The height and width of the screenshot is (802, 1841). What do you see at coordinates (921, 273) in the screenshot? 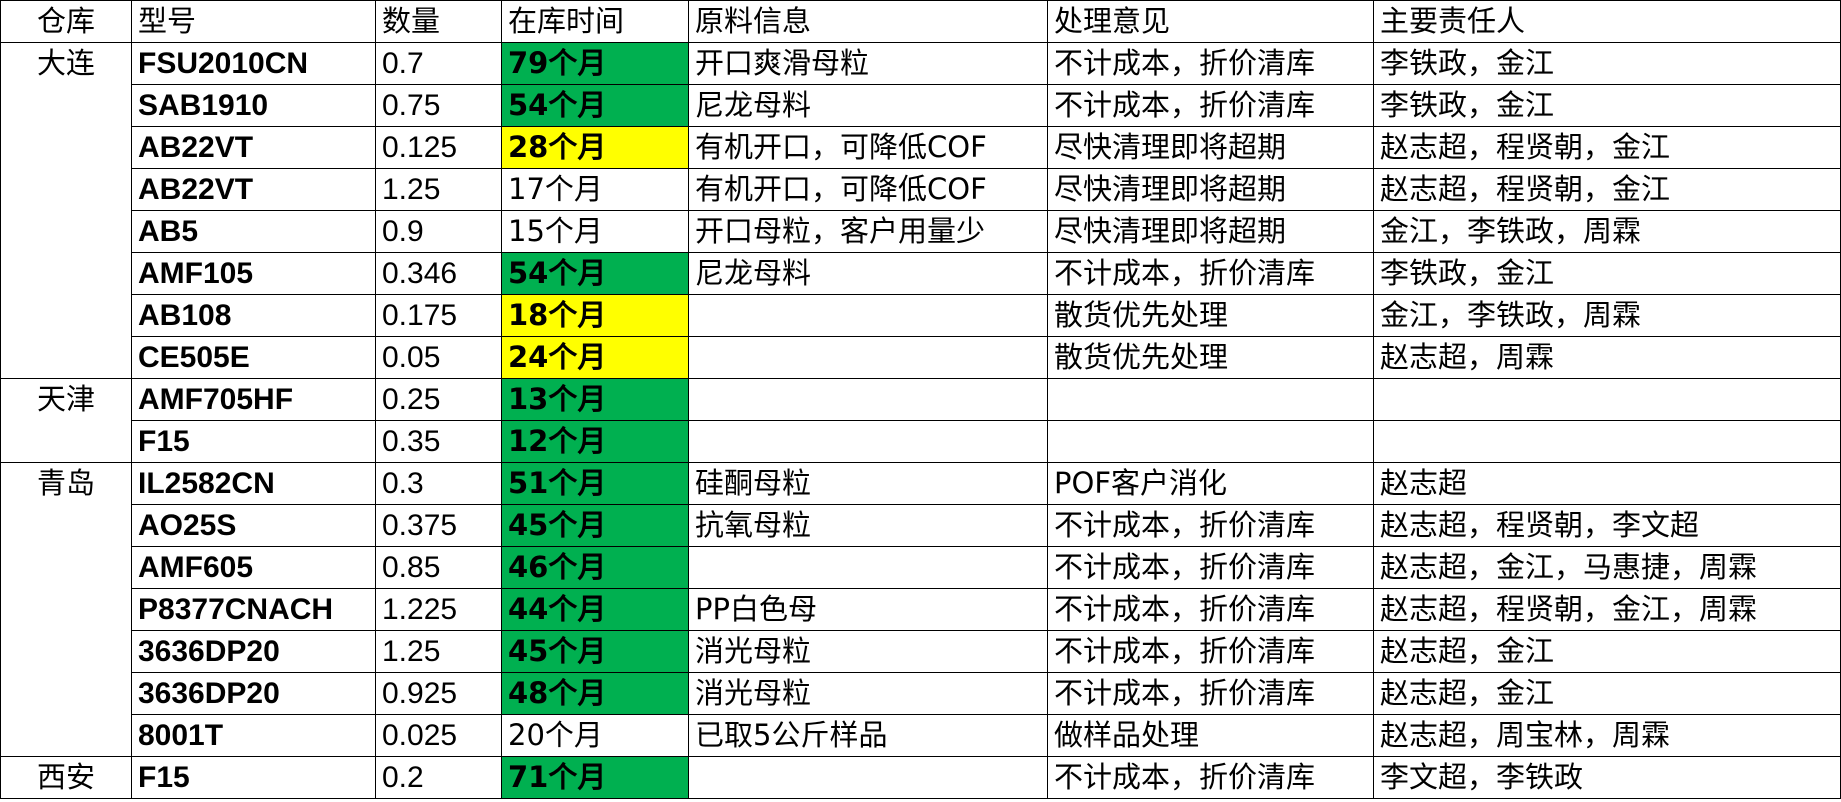
I see `table-row: AMF105 0.346 54个月 尼龙母料 不计成本，折价清库 李铁政，金江` at bounding box center [921, 273].